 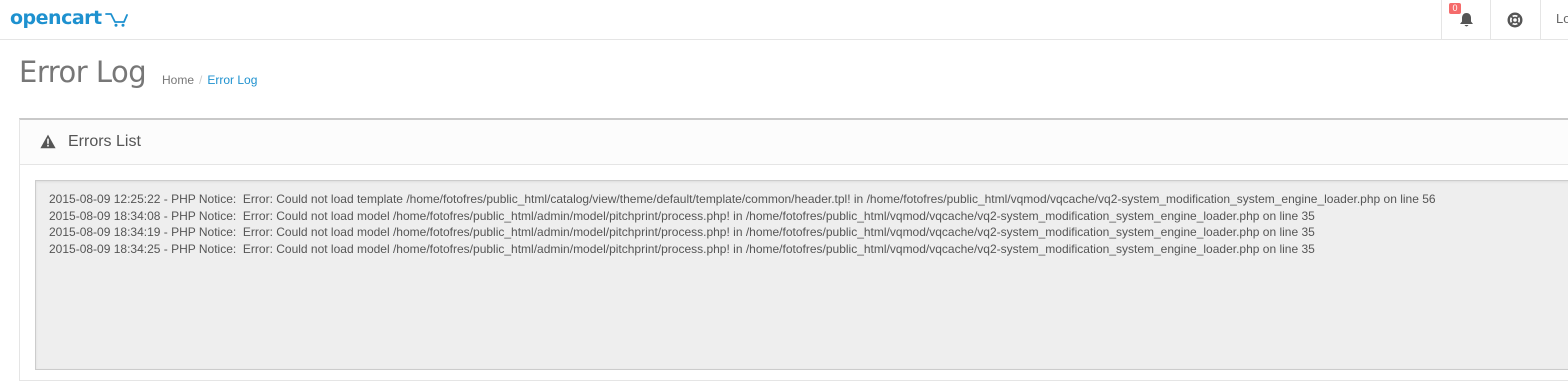 What do you see at coordinates (232, 80) in the screenshot?
I see `breadcrumb-error-log-link: Error Log` at bounding box center [232, 80].